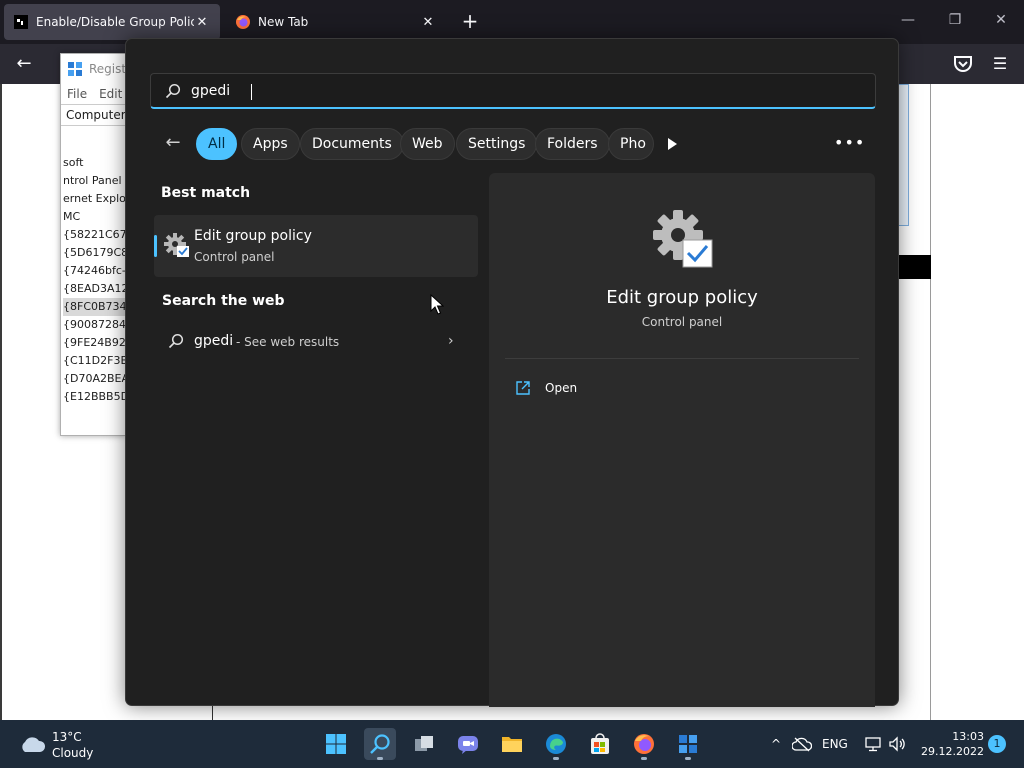 The height and width of the screenshot is (768, 1024). What do you see at coordinates (93, 115) in the screenshot?
I see `registry-address-bar: Computer\` at bounding box center [93, 115].